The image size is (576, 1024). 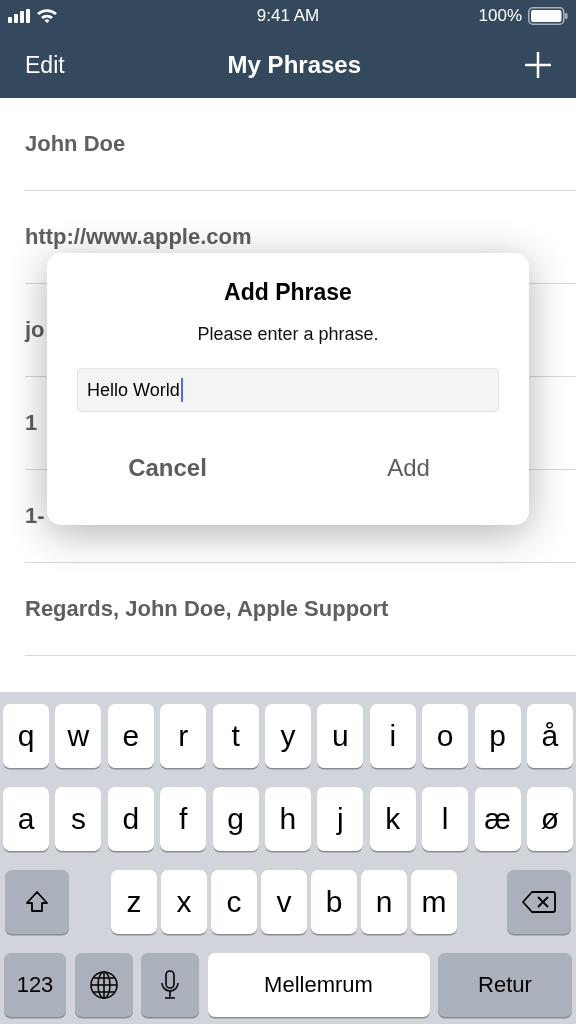 What do you see at coordinates (207, 609) in the screenshot?
I see `phrase-item: Regards, John Doe, Apple Support` at bounding box center [207, 609].